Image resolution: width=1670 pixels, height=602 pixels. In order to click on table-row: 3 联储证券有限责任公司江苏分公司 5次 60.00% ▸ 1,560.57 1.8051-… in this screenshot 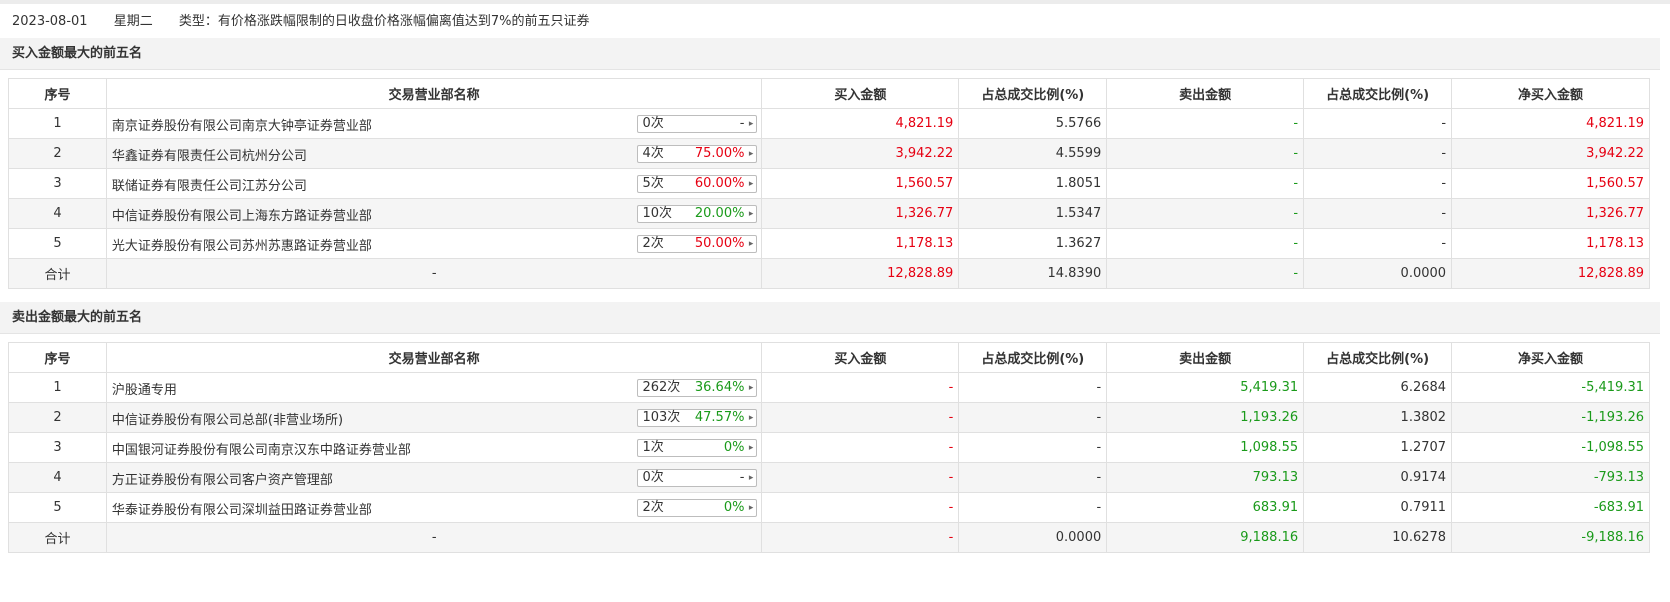, I will do `click(829, 183)`.